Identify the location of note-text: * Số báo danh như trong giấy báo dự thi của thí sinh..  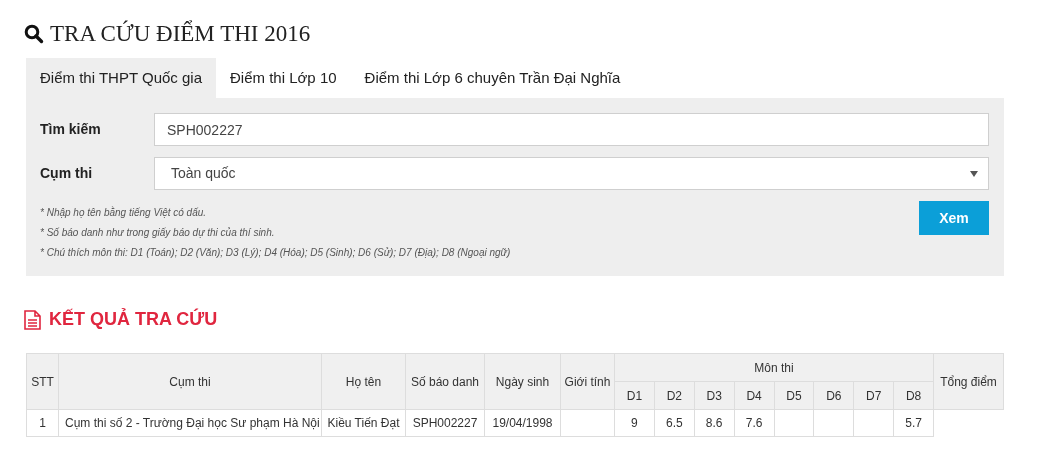
(158, 233).